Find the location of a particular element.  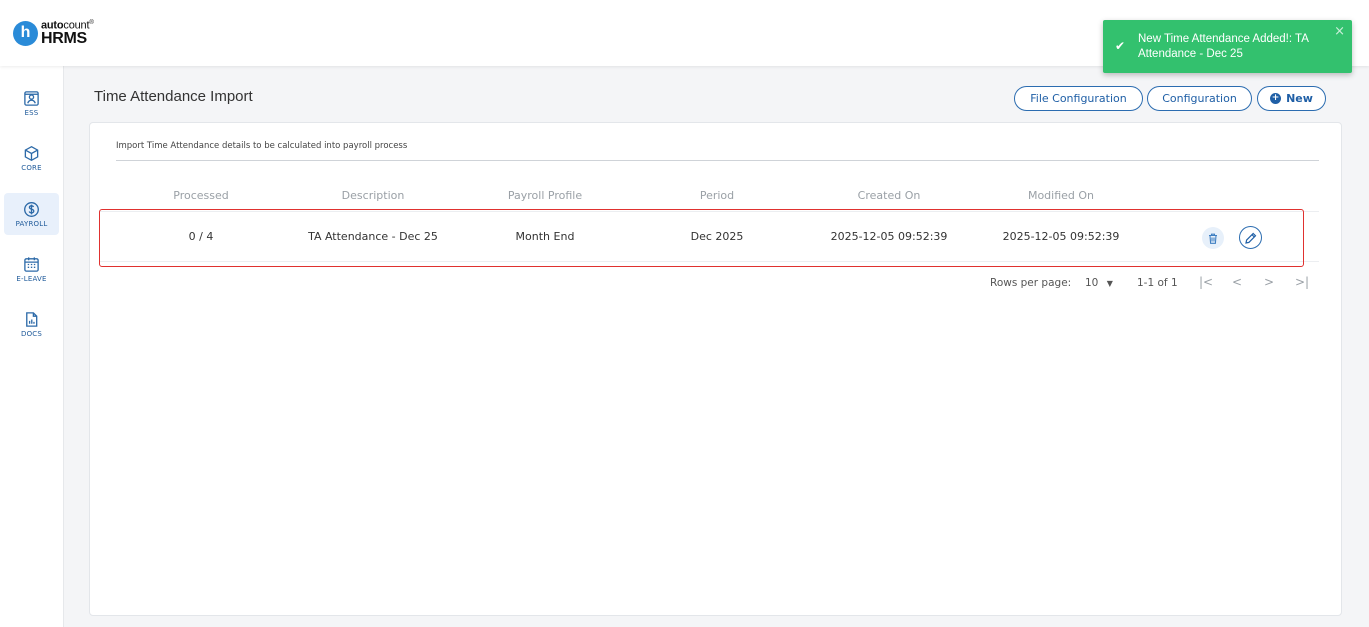

rows-per-page-select: 10 ▼ is located at coordinates (1099, 283).